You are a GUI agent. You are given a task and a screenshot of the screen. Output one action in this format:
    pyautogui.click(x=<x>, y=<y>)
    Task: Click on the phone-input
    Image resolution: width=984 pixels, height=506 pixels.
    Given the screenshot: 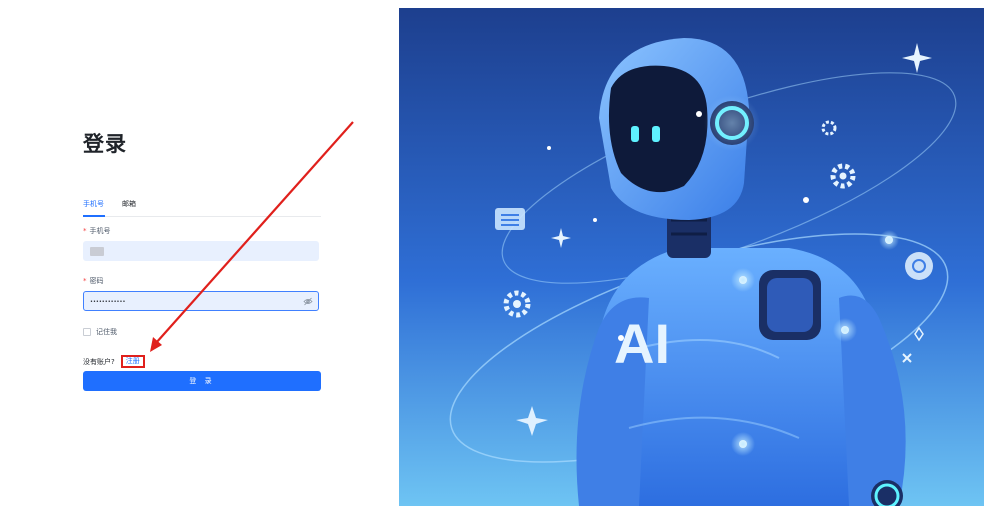 What is the action you would take?
    pyautogui.click(x=201, y=251)
    